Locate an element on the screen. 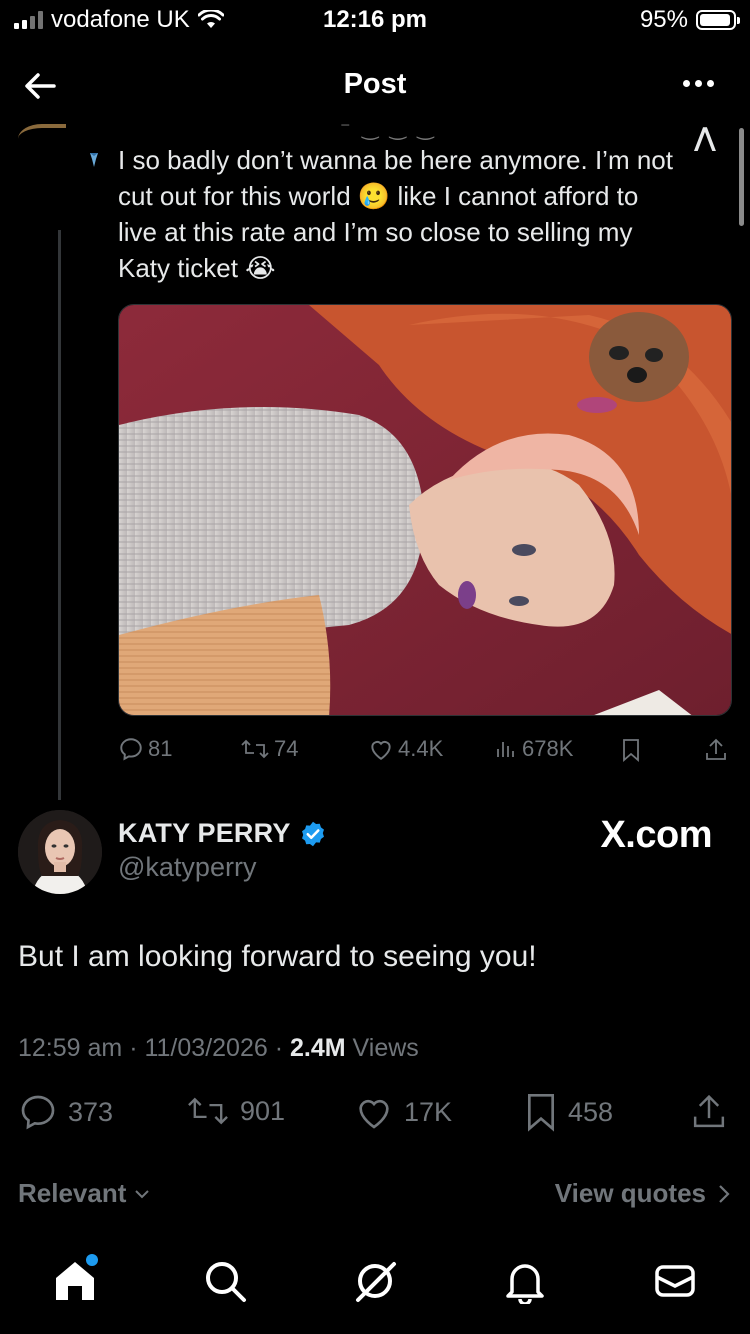 The height and width of the screenshot is (1334, 750). grok-icon is located at coordinates (375, 1281).